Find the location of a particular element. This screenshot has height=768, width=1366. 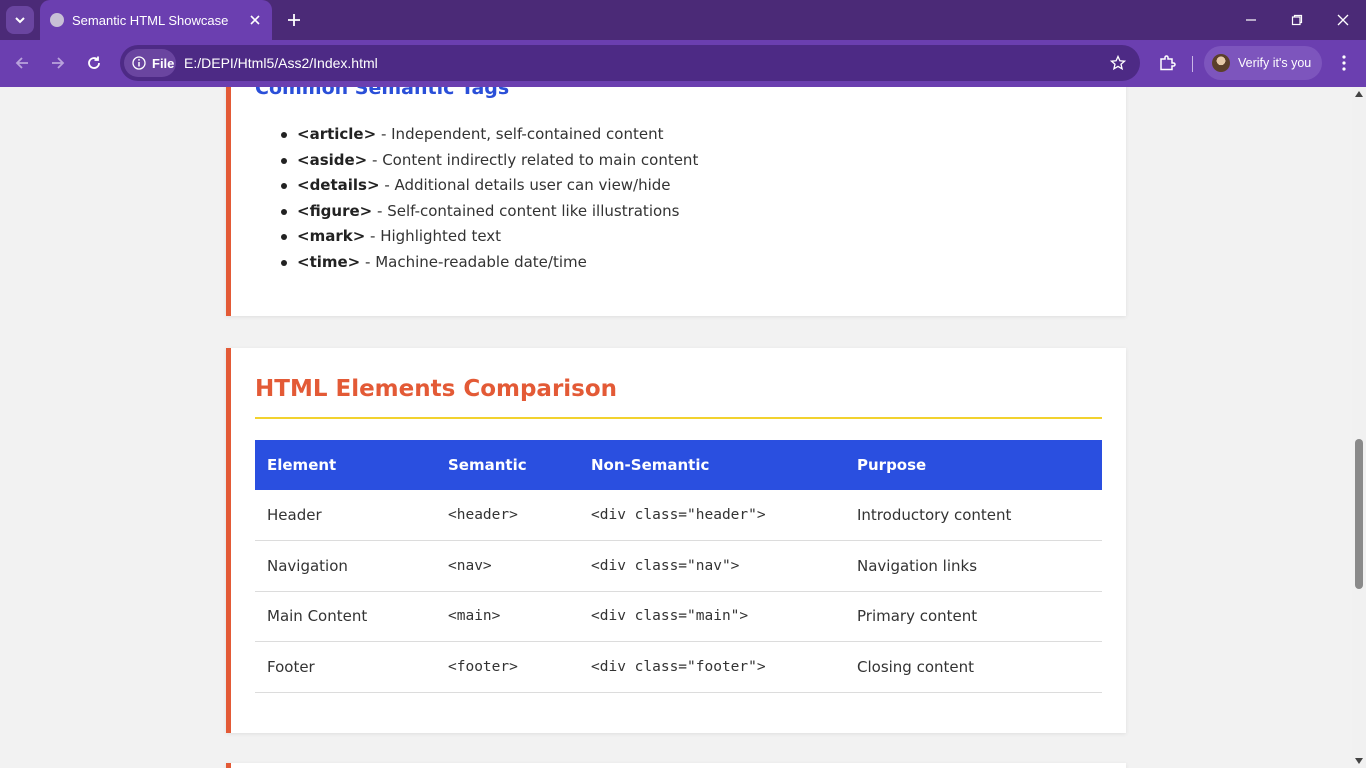

restore-icon is located at coordinates (1297, 20).